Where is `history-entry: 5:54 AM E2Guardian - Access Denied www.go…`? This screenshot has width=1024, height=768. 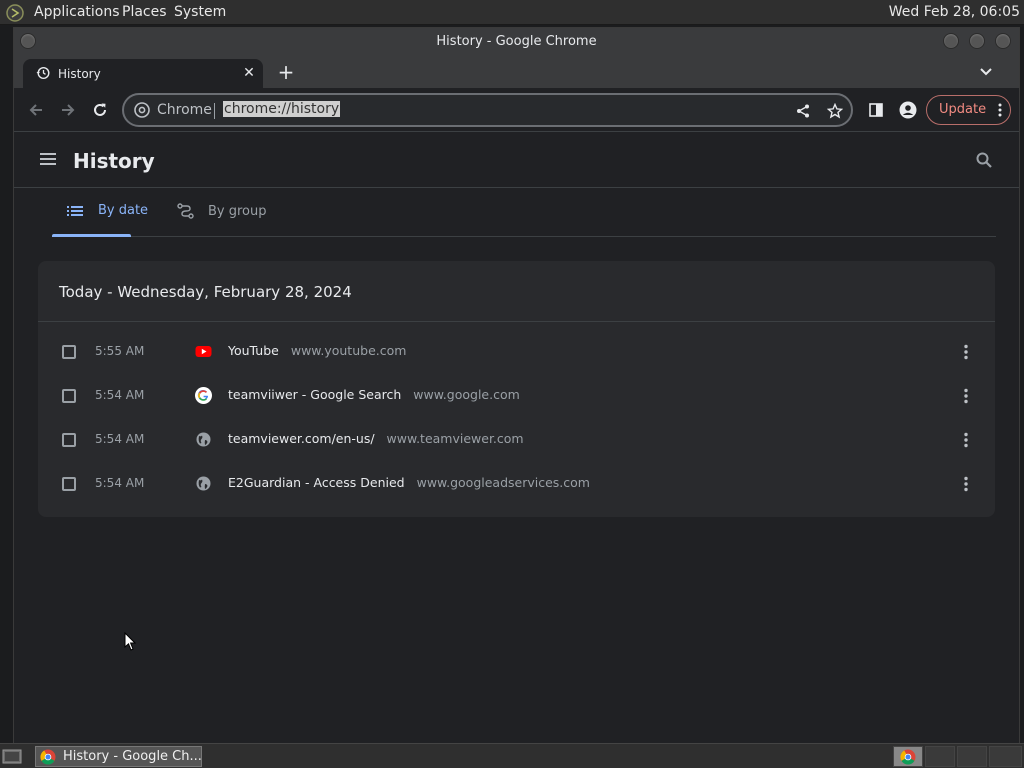
history-entry: 5:54 AM E2Guardian - Access Denied www.go… is located at coordinates (516, 484).